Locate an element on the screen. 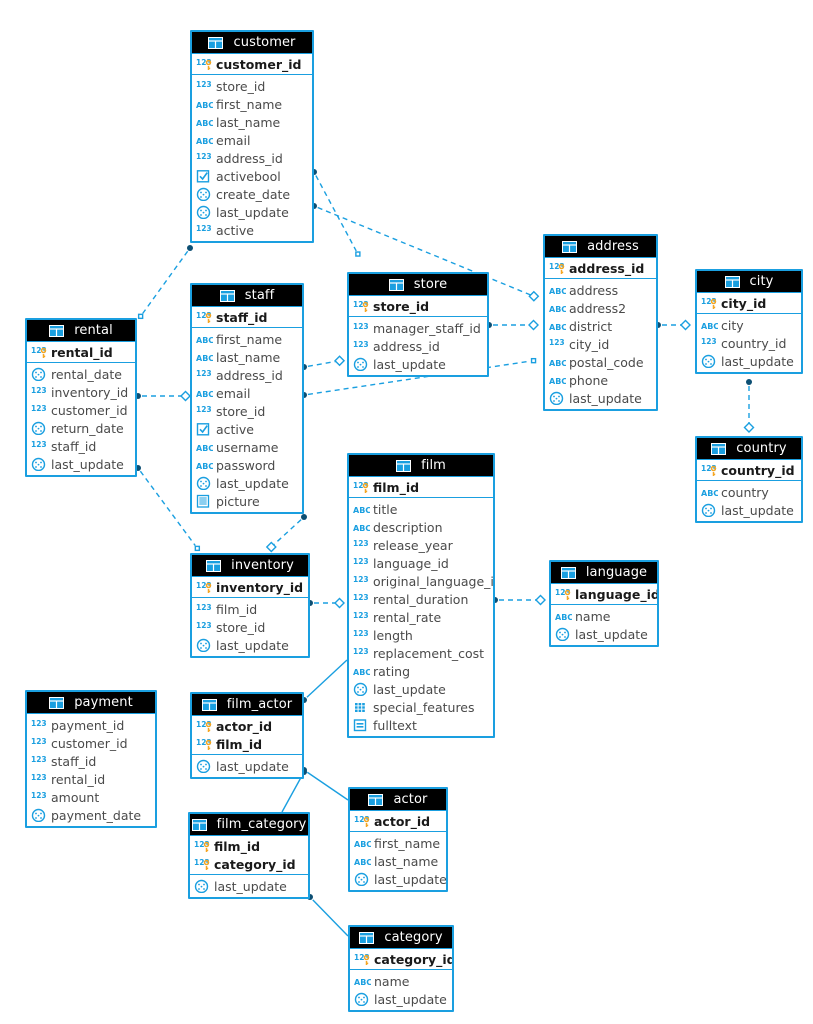 The width and height of the screenshot is (813, 1024). column-manager_staff_id: 123 manager_staff_id is located at coordinates (418, 328).